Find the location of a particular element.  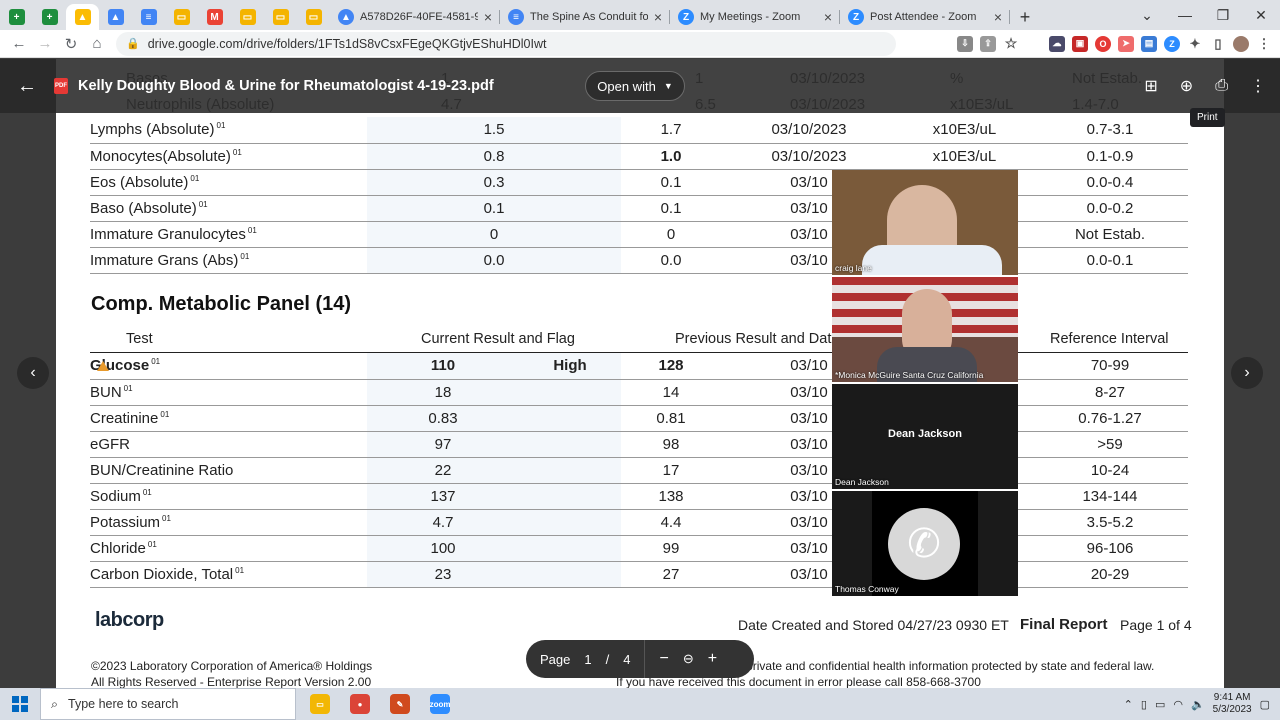

zoom-participant-tile: Dean Jackson Dean Jackson is located at coordinates (925, 436).